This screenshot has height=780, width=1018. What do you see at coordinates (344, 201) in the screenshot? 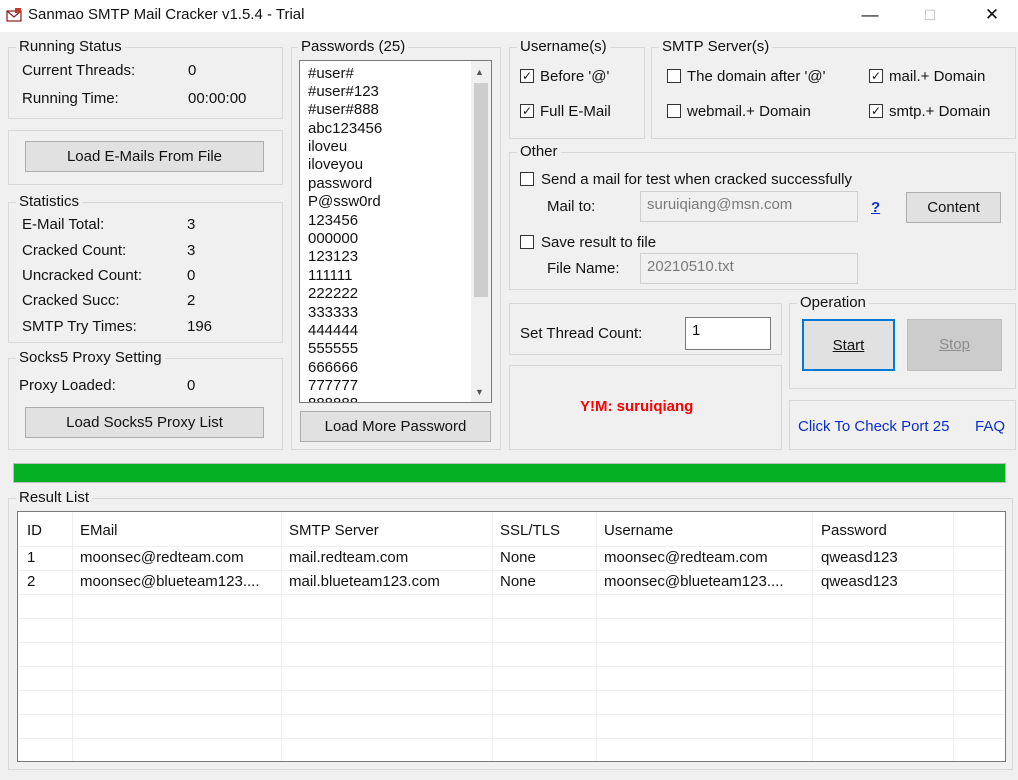
I see `list-item: P@ssw0rd` at bounding box center [344, 201].